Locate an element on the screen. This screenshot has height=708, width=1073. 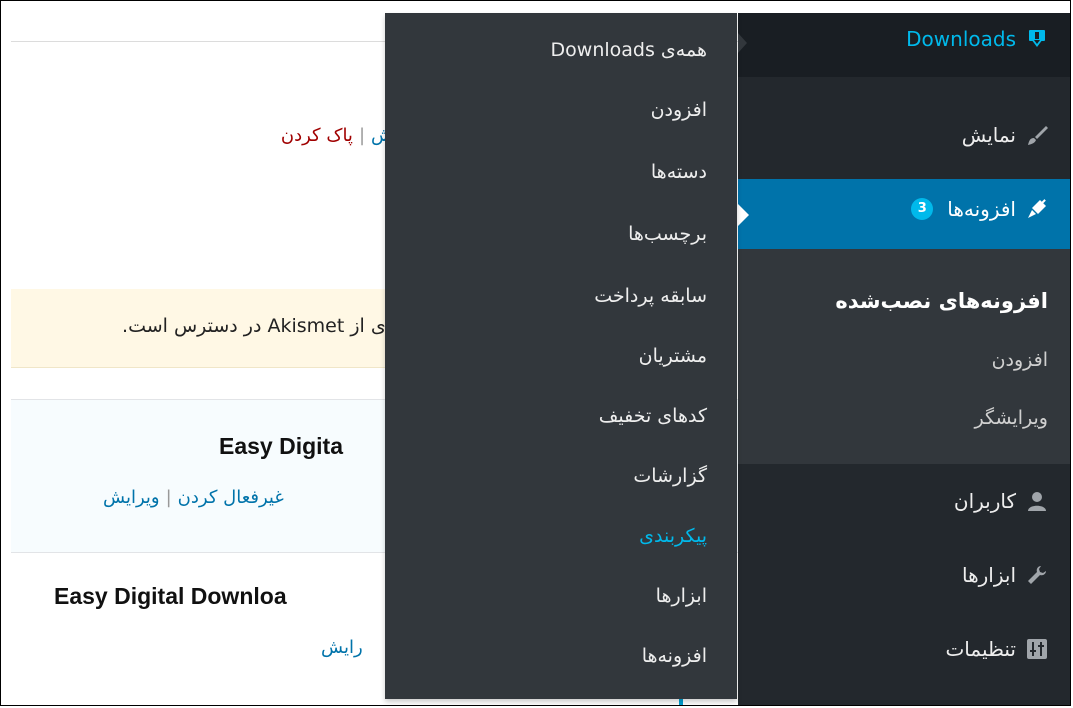
flyout-item-payment-history: سابقه پرداخت is located at coordinates (650, 296).